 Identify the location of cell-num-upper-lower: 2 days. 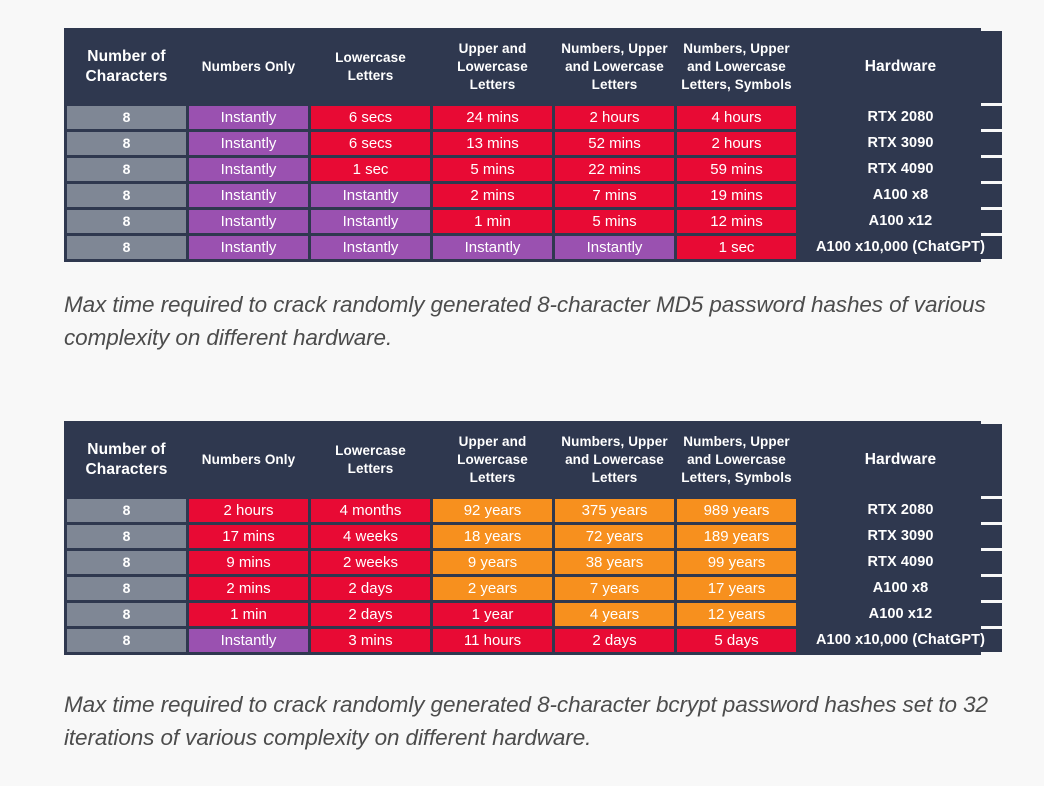
(614, 640).